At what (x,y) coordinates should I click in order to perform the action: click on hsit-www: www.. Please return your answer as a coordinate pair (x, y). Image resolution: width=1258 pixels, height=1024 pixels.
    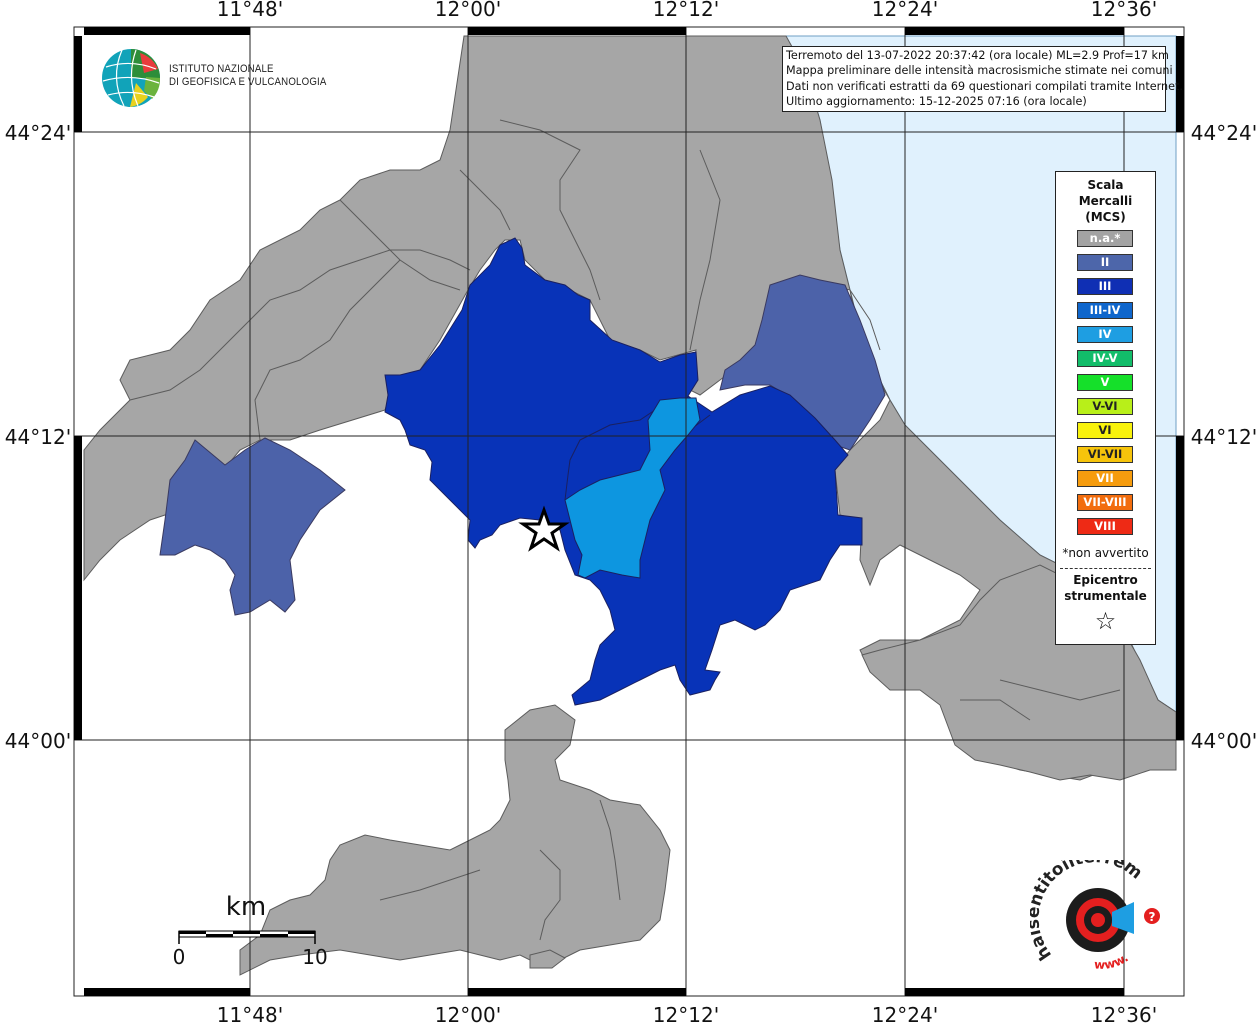
    Looking at the image, I should click on (1112, 961).